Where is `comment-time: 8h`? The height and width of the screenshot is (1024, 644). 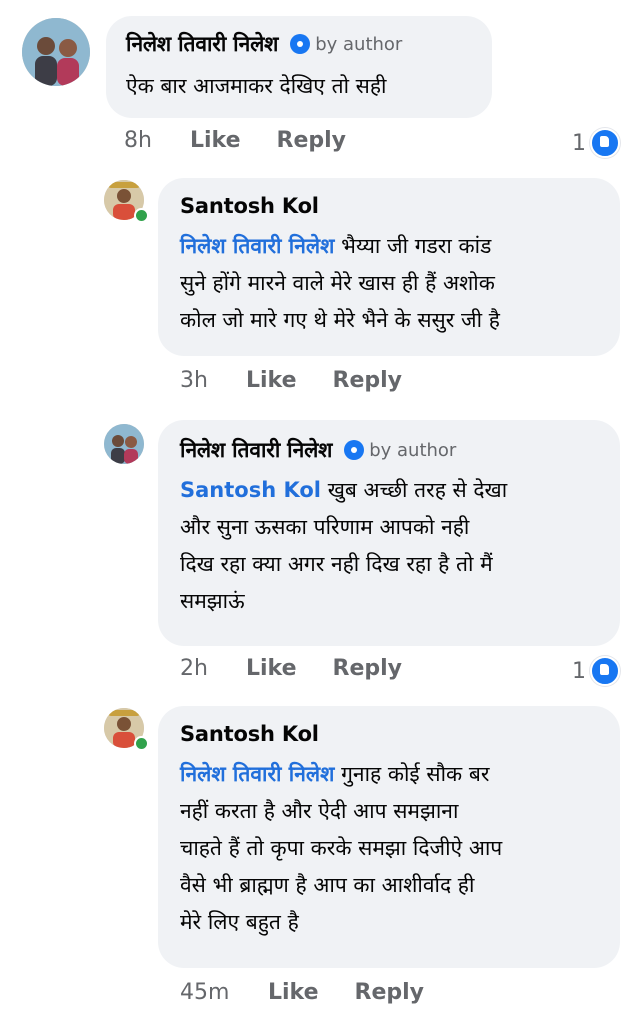 comment-time: 8h is located at coordinates (157, 140).